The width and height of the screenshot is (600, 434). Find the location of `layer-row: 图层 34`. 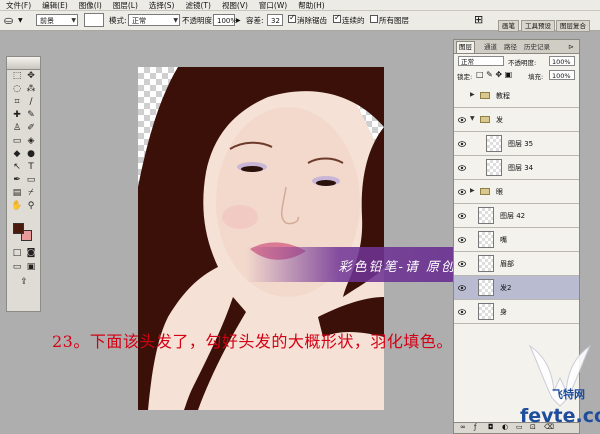

layer-row: 图层 34 is located at coordinates (516, 168).